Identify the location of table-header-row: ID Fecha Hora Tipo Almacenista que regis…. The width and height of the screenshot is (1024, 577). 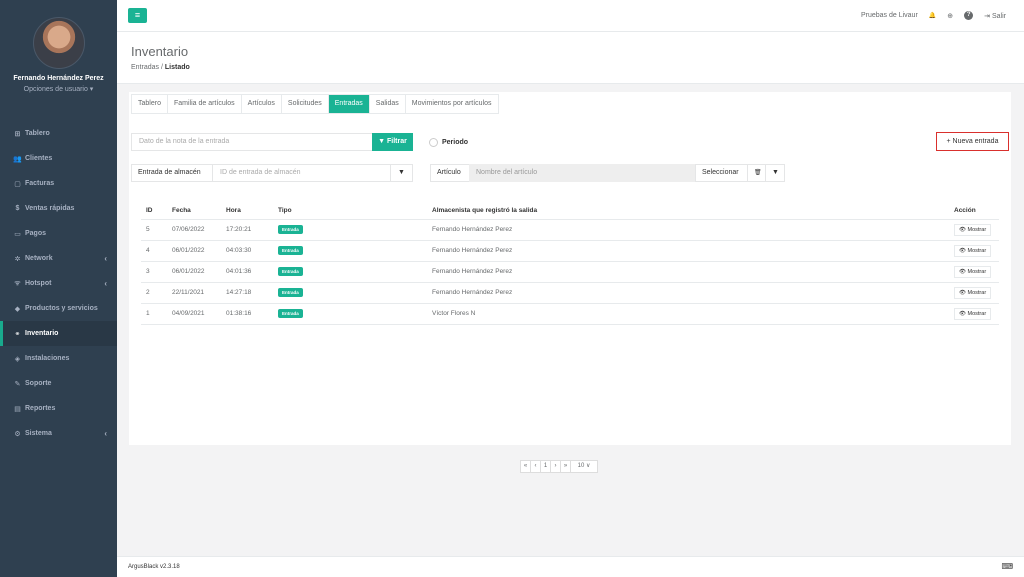
(570, 211).